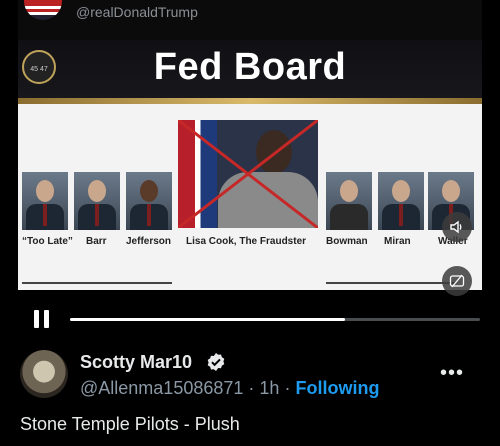  Describe the element at coordinates (149, 201) in the screenshot. I see `portrait-jefferson` at that location.